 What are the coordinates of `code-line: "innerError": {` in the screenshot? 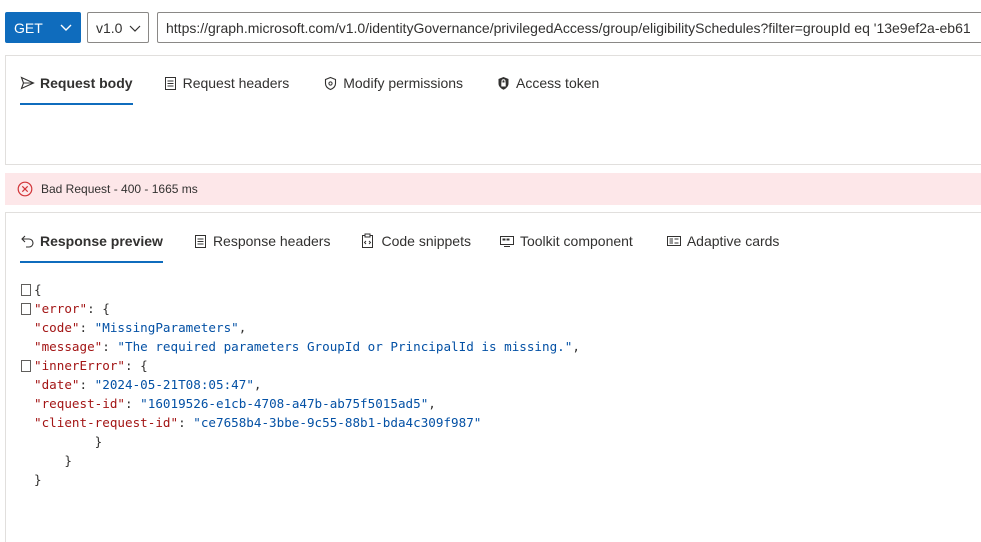 It's located at (300, 365).